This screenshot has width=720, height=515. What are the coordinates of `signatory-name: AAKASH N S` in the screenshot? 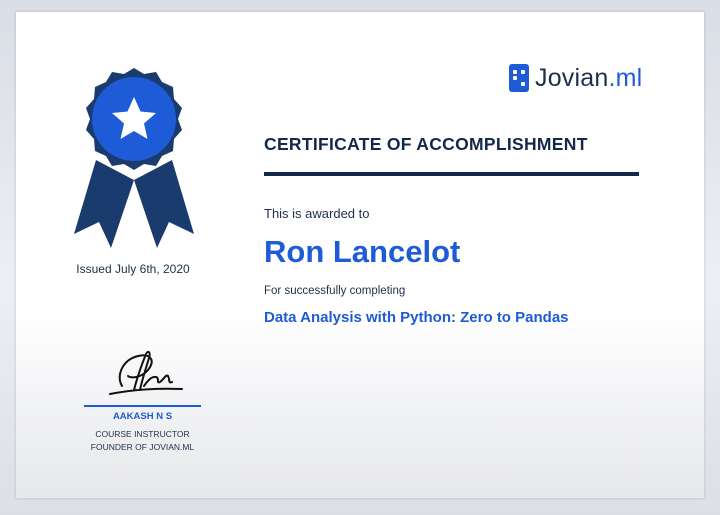 It's located at (142, 416).